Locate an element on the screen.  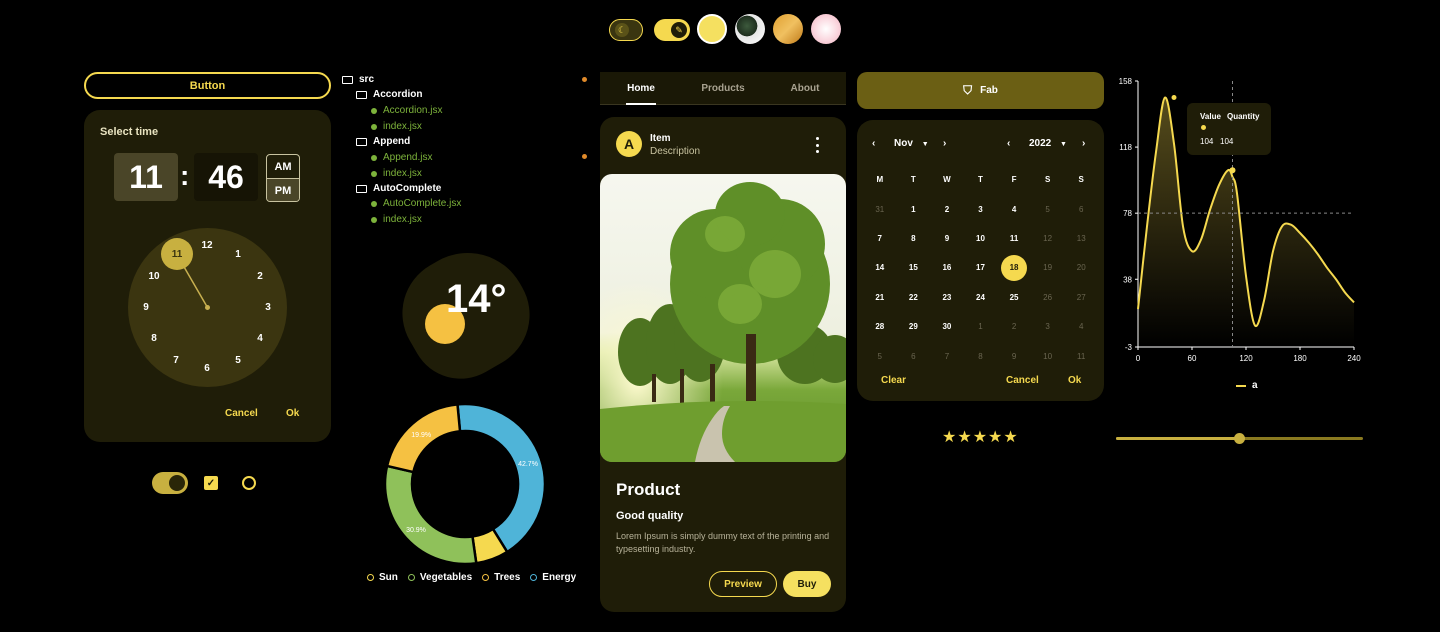
pink-theme-swatch is located at coordinates (826, 29).